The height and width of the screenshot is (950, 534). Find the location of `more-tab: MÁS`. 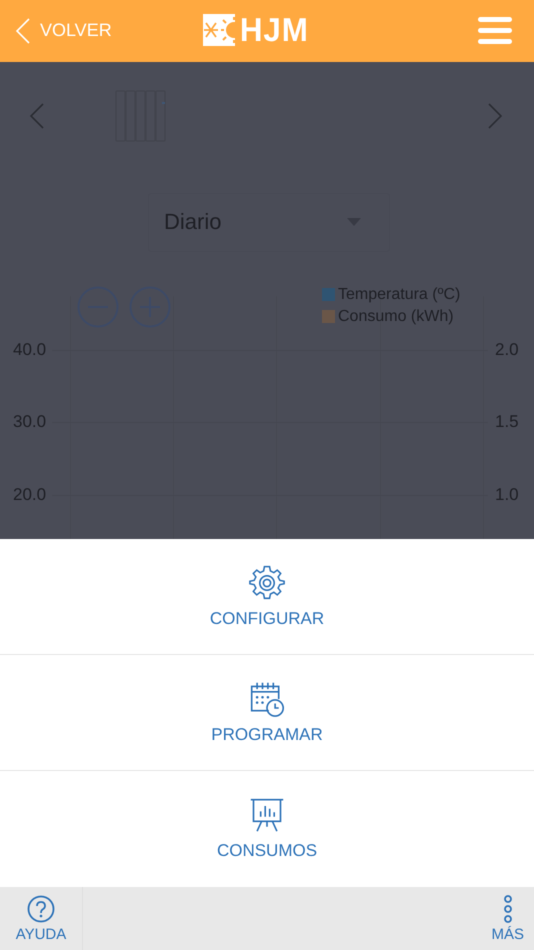

more-tab: MÁS is located at coordinates (507, 918).